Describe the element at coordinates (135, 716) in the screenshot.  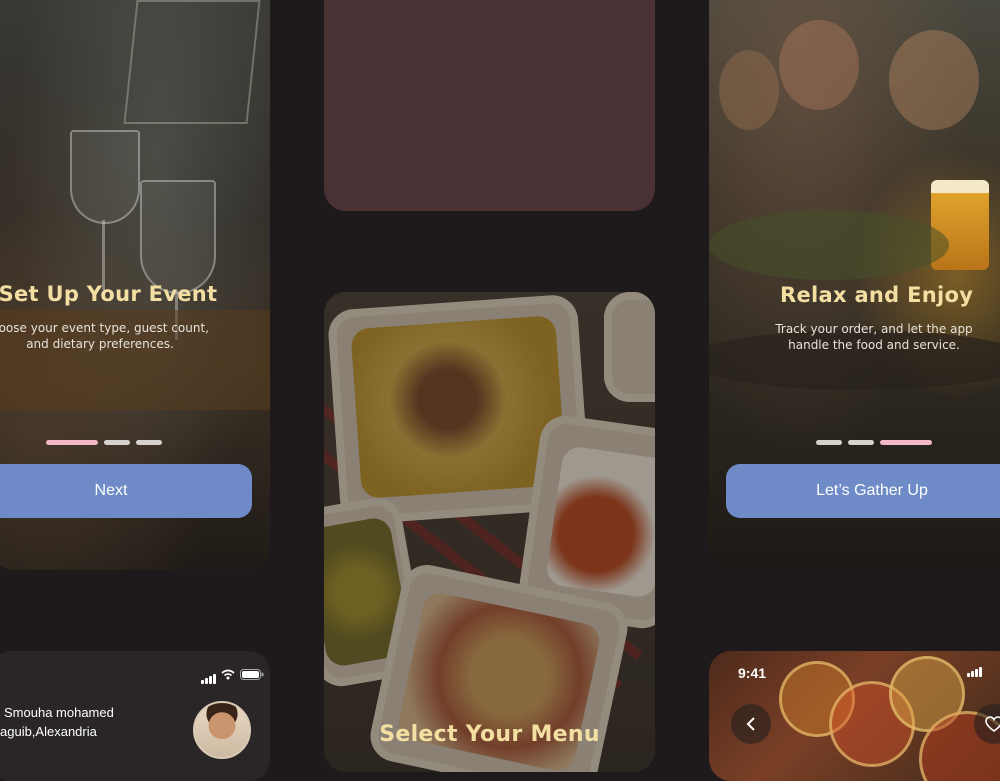
I see `address-card: Smouha mohamed aguib,Alexandria` at that location.